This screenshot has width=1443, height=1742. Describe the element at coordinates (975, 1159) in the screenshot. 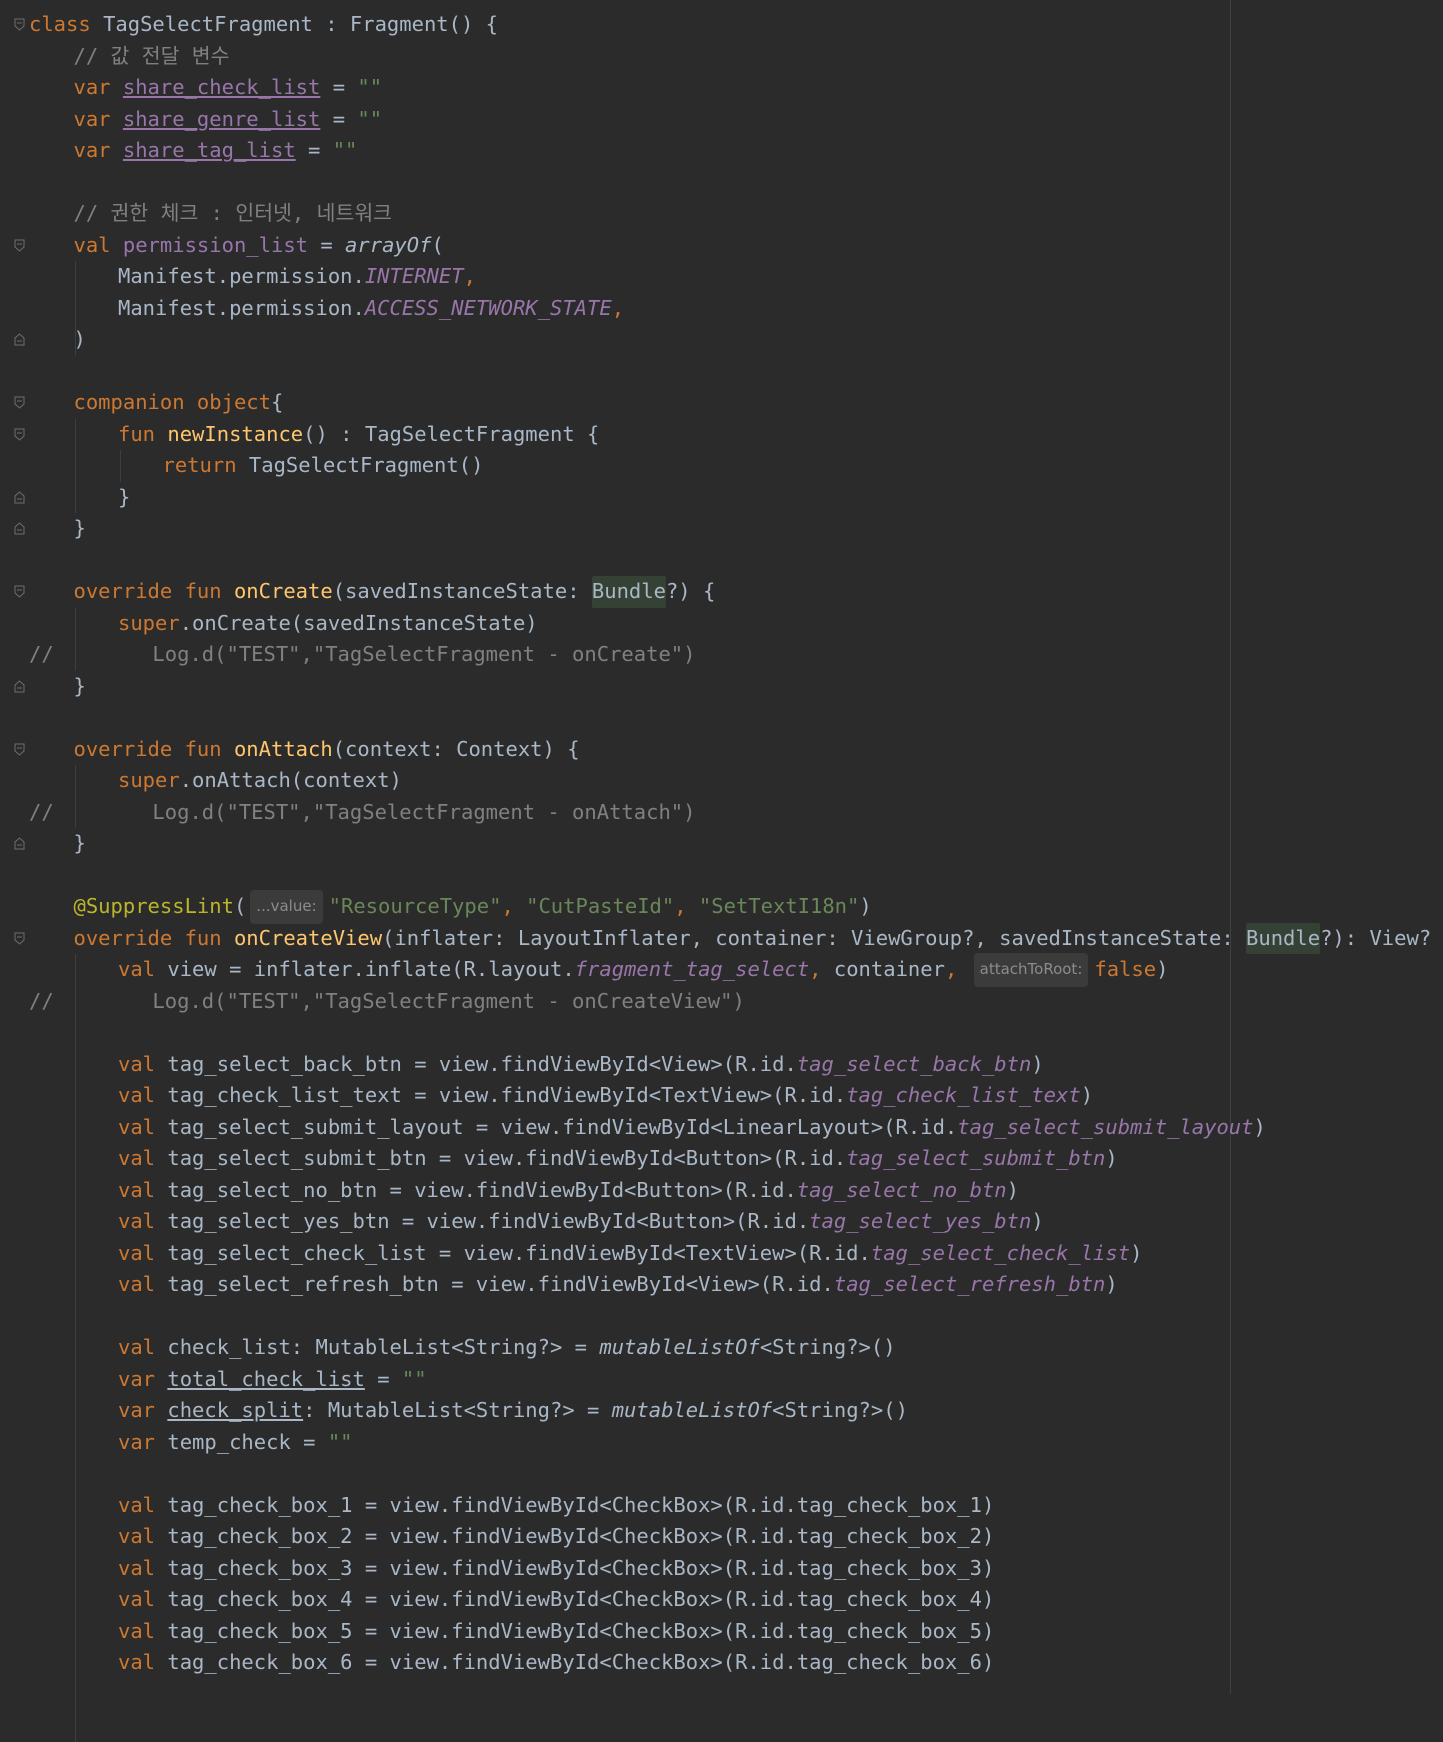

I see `code-token: tag_select_submit_btn` at that location.